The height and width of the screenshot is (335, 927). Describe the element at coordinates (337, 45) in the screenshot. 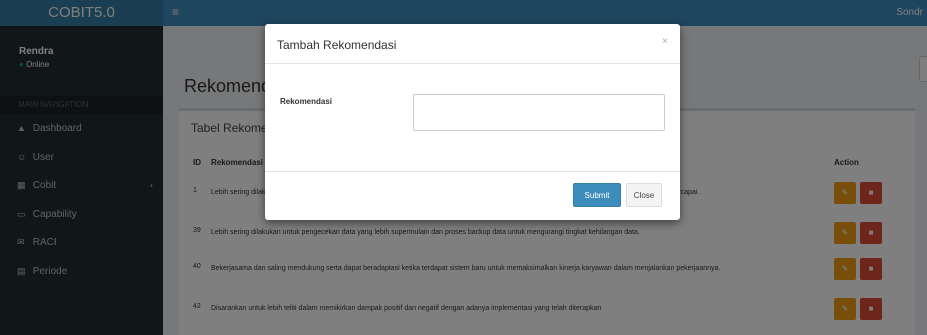

I see `modal-title: Tambah Rekomendasi` at that location.